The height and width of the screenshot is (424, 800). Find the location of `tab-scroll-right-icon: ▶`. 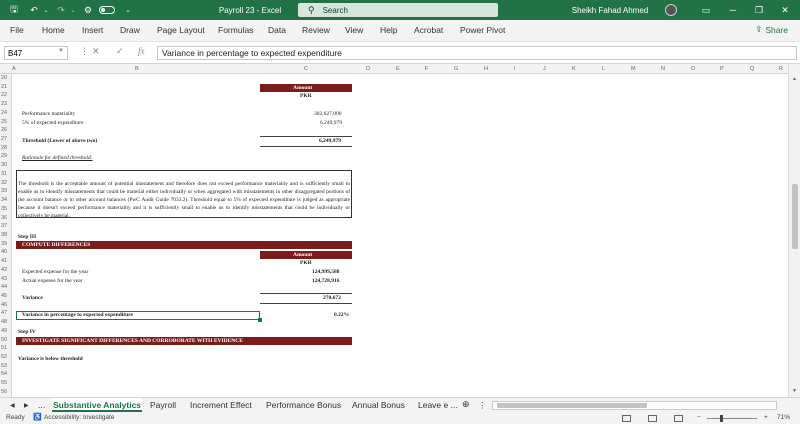

tab-scroll-right-icon: ▶ is located at coordinates (26, 405).